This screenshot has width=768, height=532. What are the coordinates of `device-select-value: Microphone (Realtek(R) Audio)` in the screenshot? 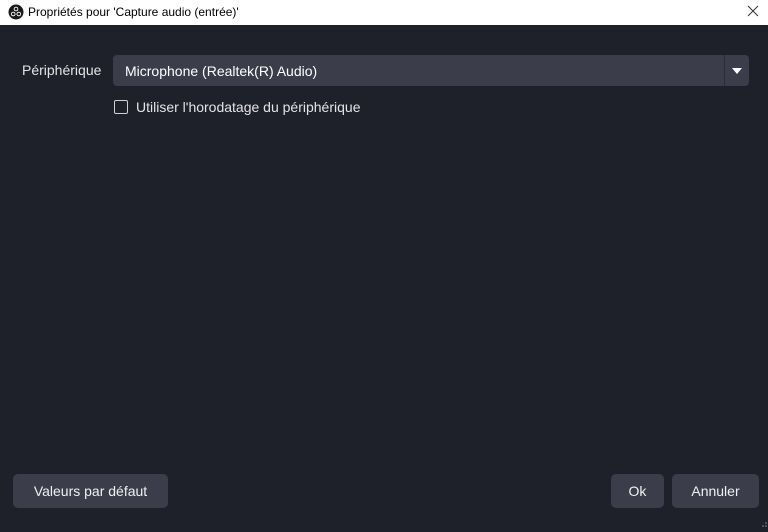 It's located at (221, 71).